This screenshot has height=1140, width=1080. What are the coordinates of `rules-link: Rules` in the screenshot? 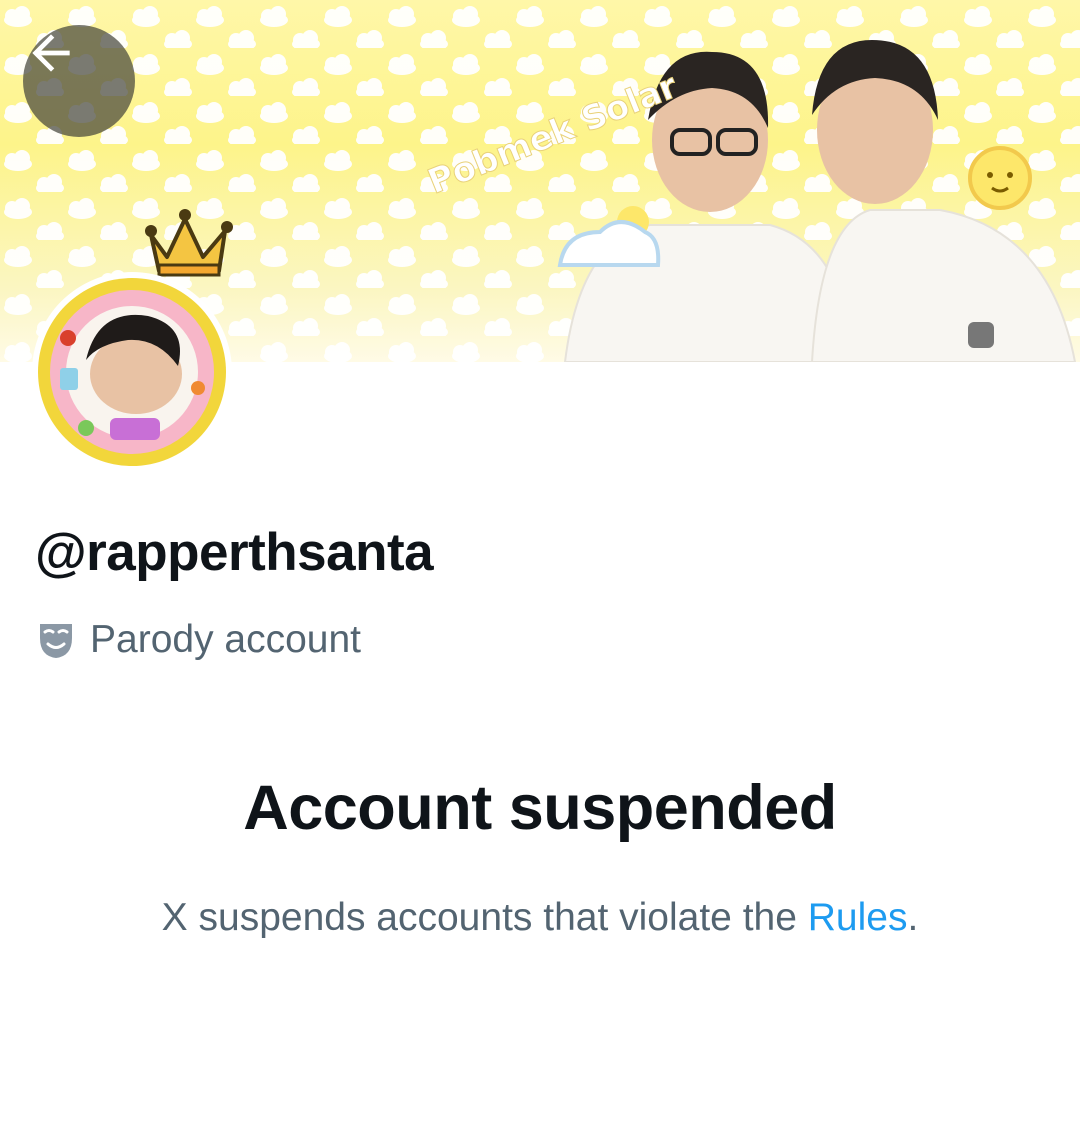 It's located at (858, 917).